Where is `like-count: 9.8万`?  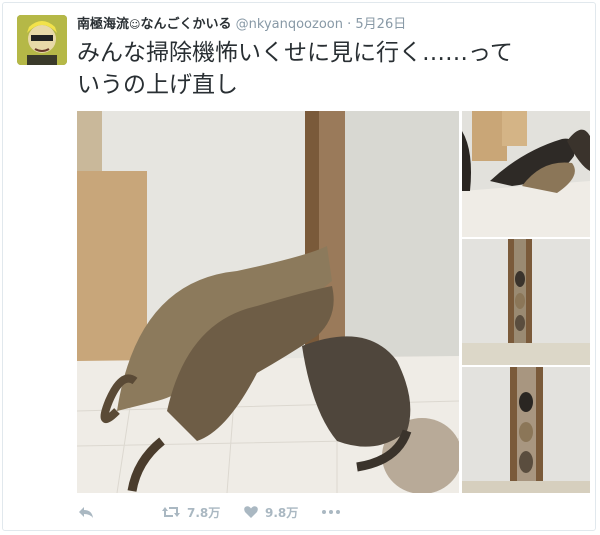 like-count: 9.8万 is located at coordinates (282, 512).